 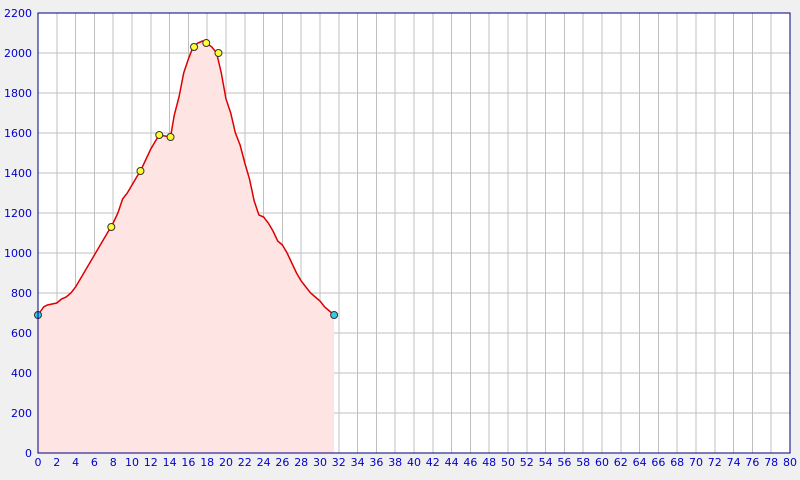 I want to click on x-tick-label: 0, so click(x=38, y=462).